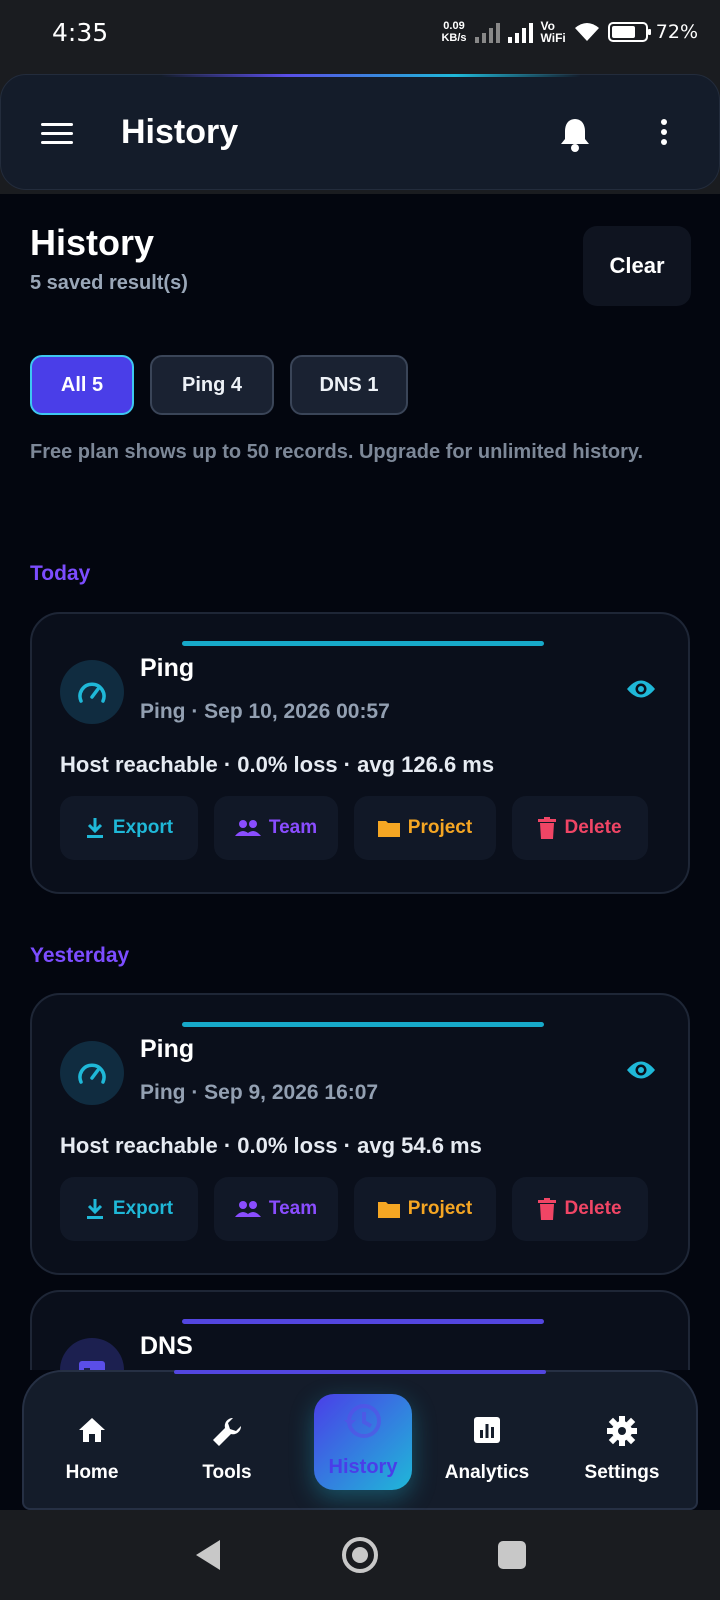 This screenshot has width=720, height=1600. What do you see at coordinates (166, 1346) in the screenshot?
I see `card-title: DNS` at bounding box center [166, 1346].